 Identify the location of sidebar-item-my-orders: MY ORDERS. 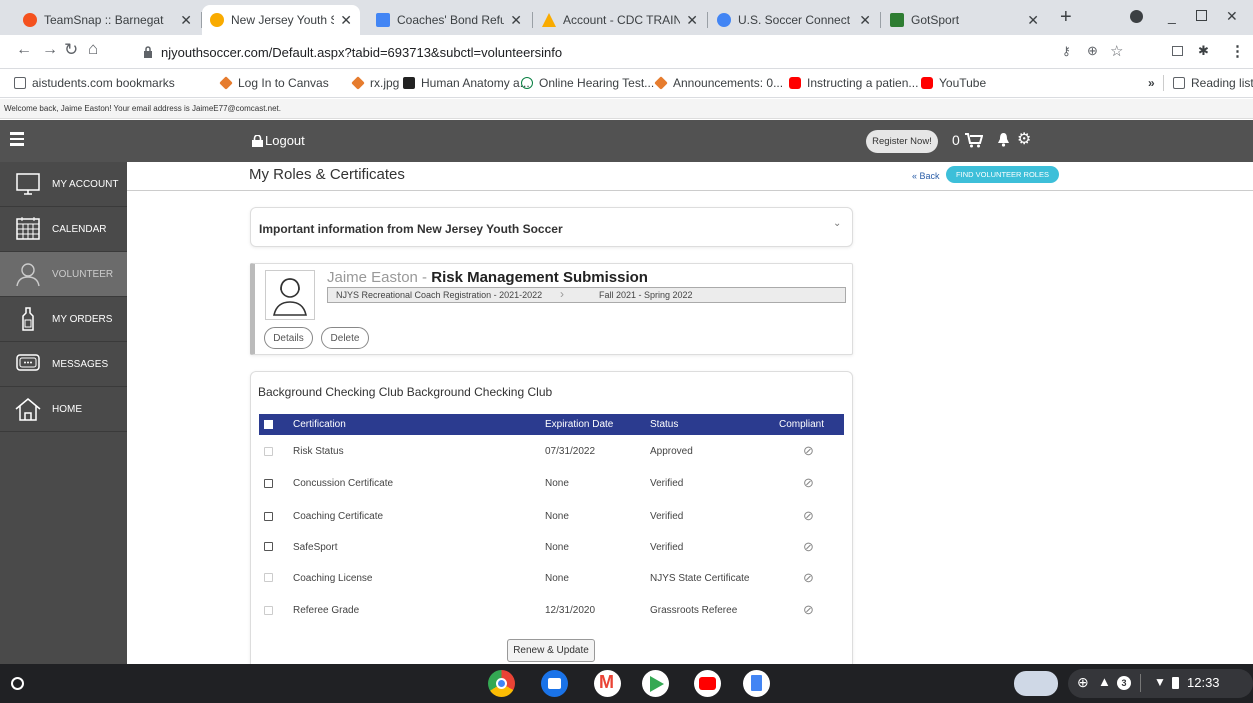
(63, 319).